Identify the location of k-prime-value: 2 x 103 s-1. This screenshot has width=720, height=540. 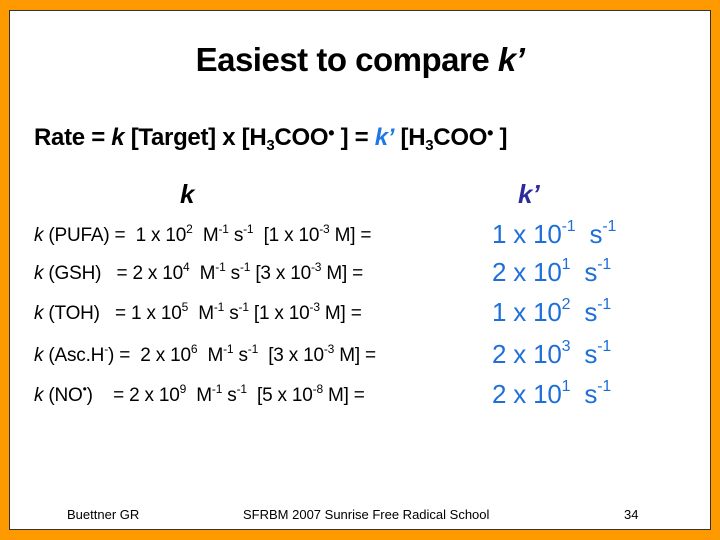
(551, 354).